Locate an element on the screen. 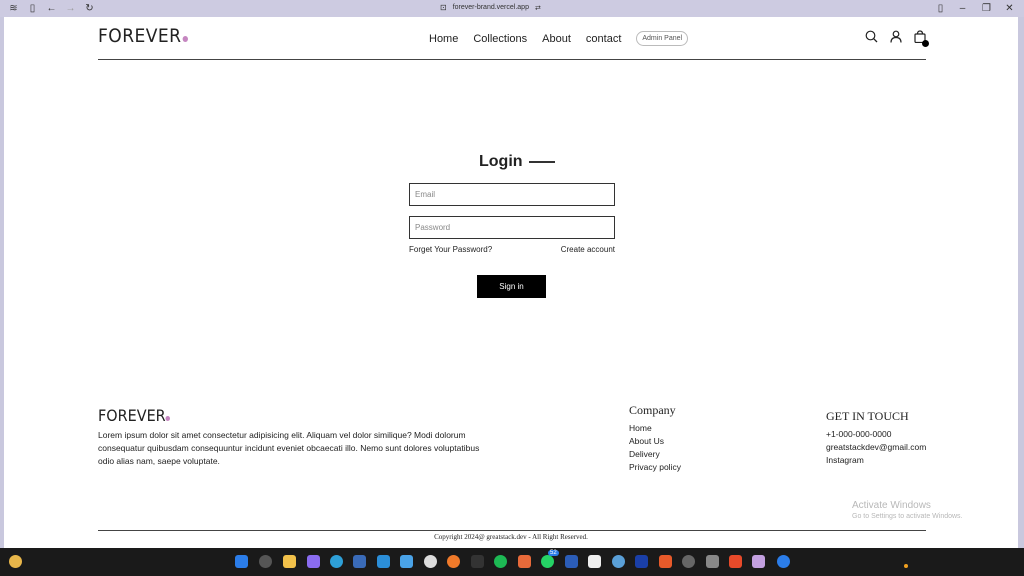  vscode-icon is located at coordinates (383, 561).